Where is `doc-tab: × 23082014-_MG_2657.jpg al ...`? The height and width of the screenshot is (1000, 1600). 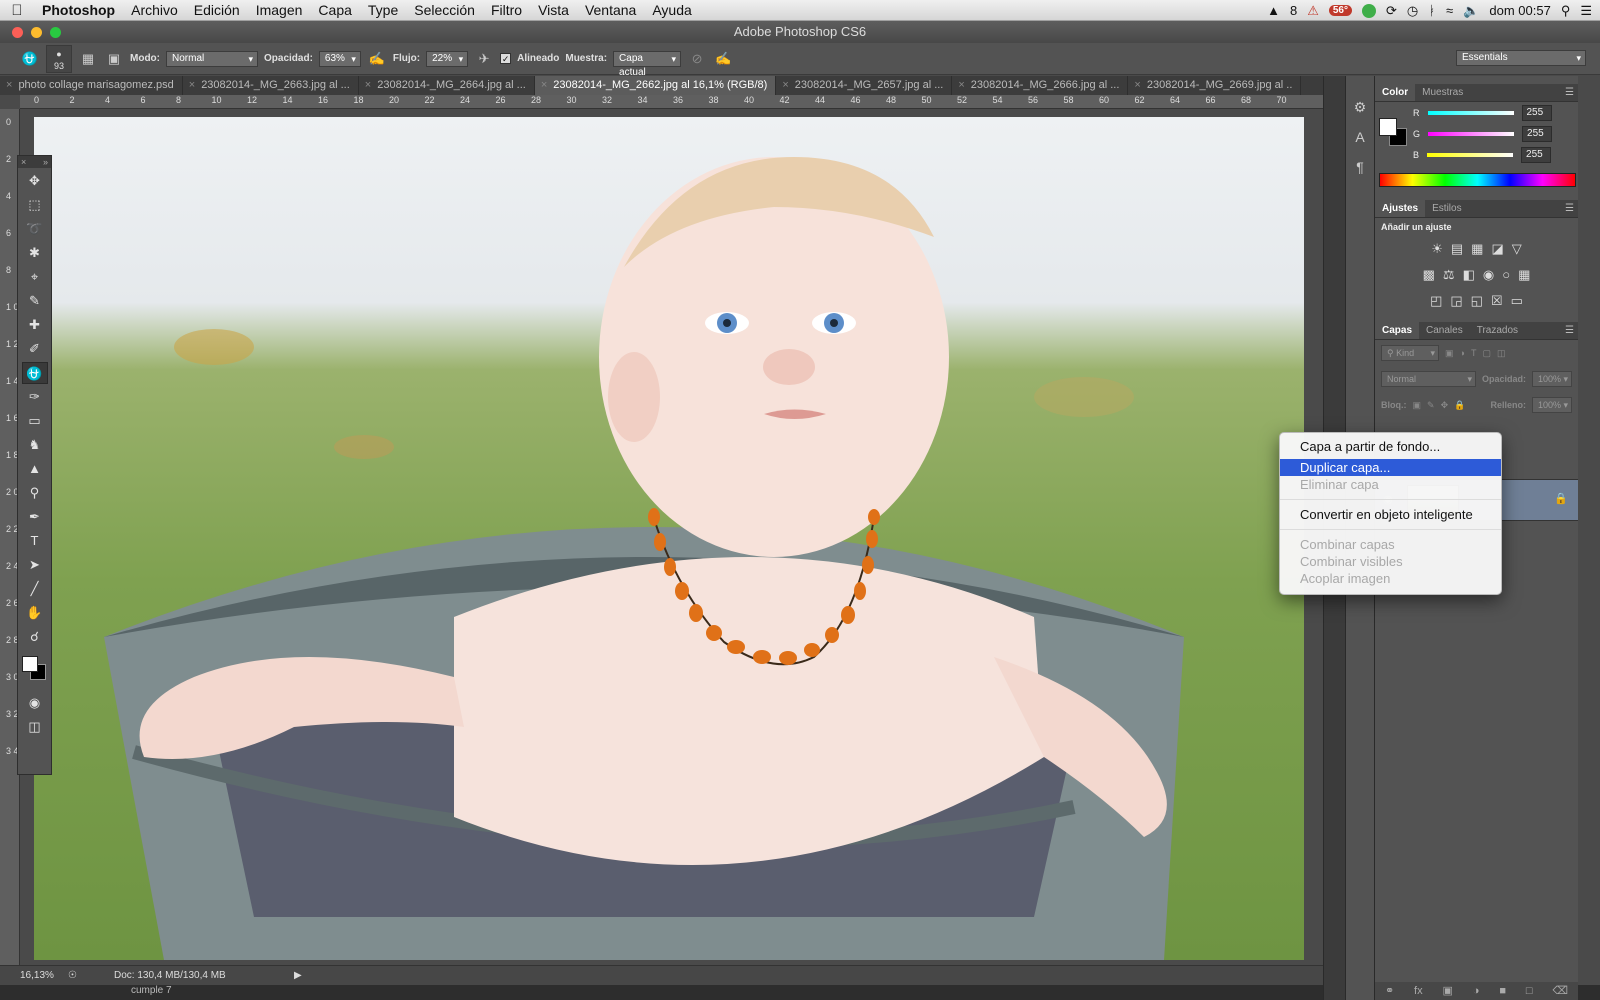
doc-tab: × 23082014-_MG_2657.jpg al ... is located at coordinates (864, 85).